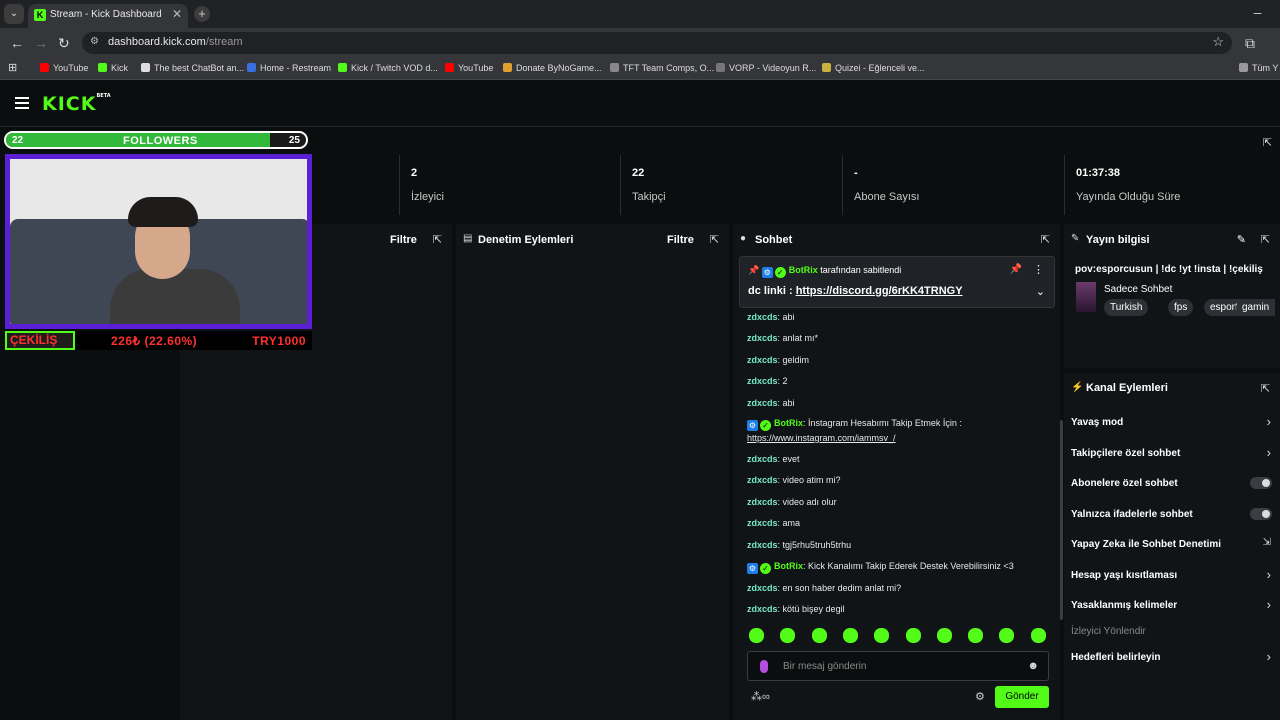  I want to click on person-shirt, so click(175, 296).